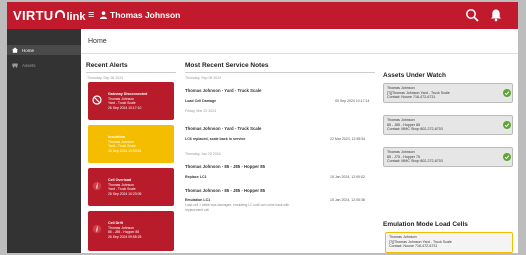 The width and height of the screenshot is (526, 255). Describe the element at coordinates (44, 141) in the screenshot. I see `sidebar: Home Assets` at that location.